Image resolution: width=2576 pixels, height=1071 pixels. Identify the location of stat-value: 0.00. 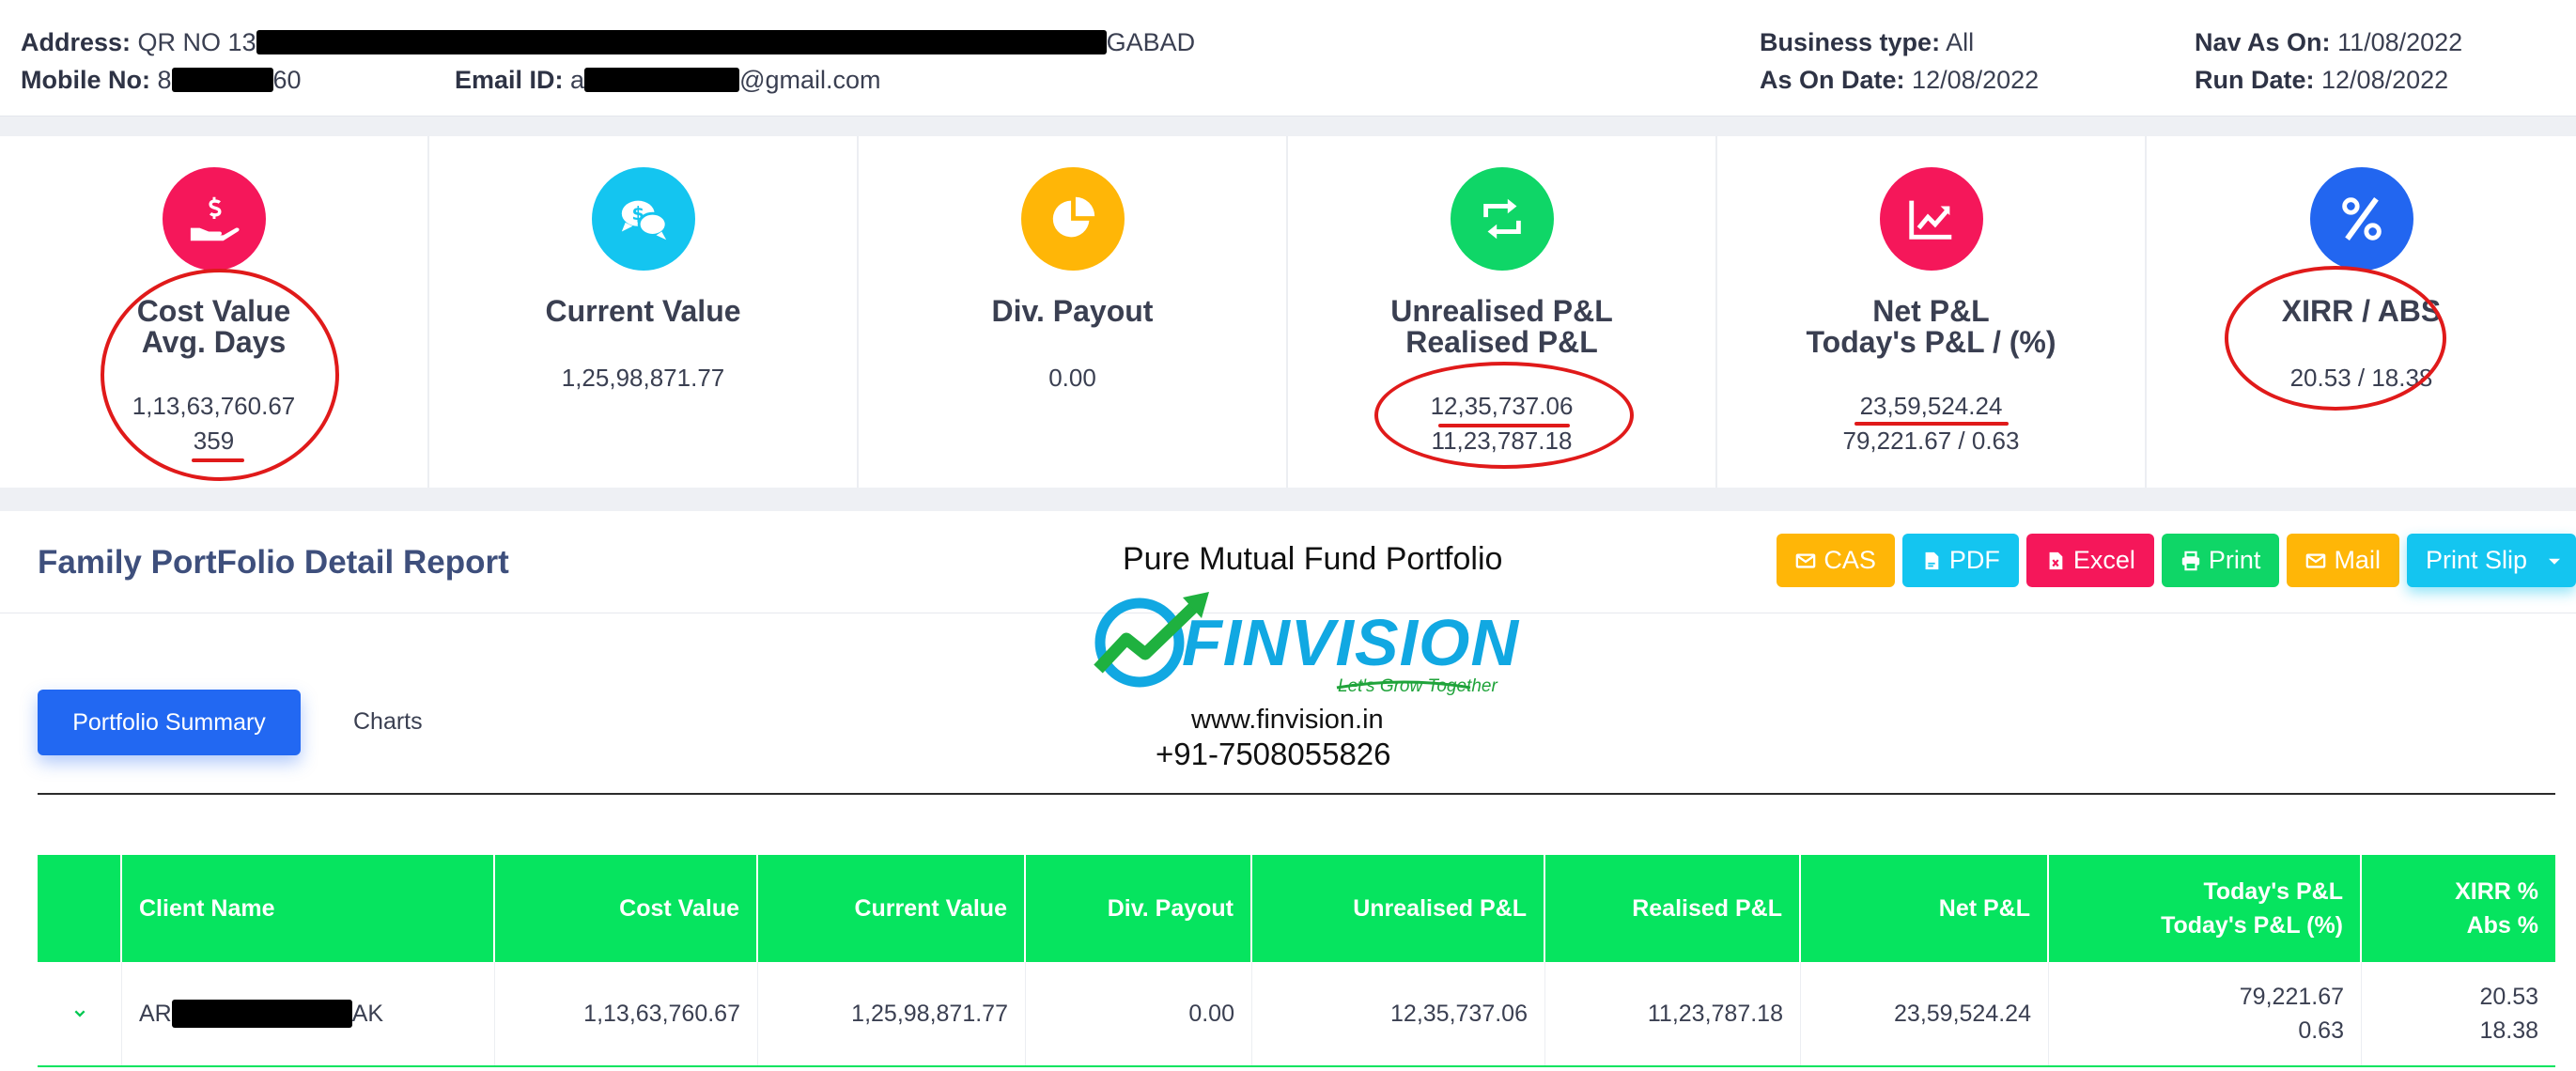
(1072, 378).